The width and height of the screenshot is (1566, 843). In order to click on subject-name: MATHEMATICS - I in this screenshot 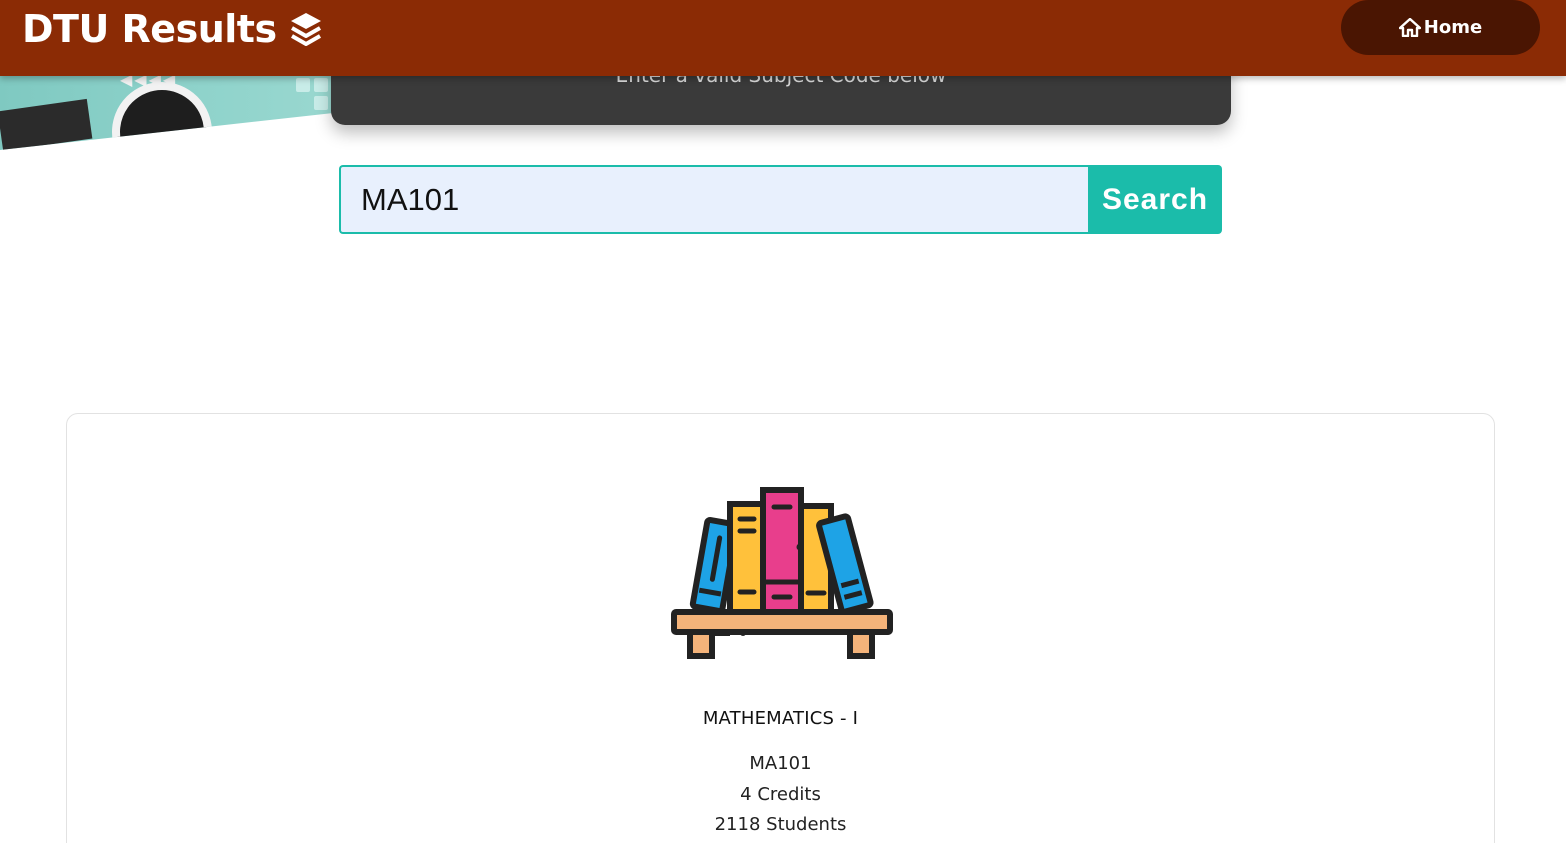, I will do `click(780, 718)`.